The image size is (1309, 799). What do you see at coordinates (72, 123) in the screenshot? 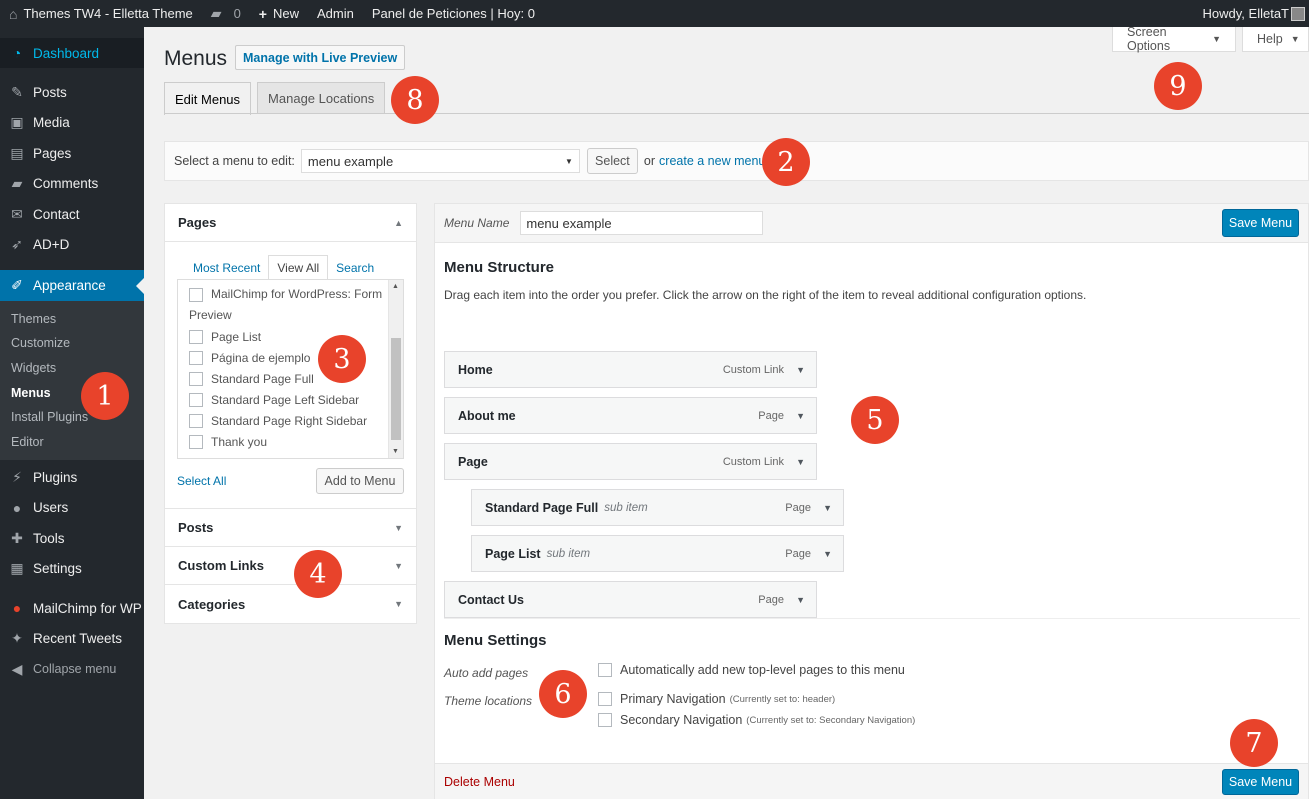
I see `sidebar-item-media: ▣ Media` at bounding box center [72, 123].